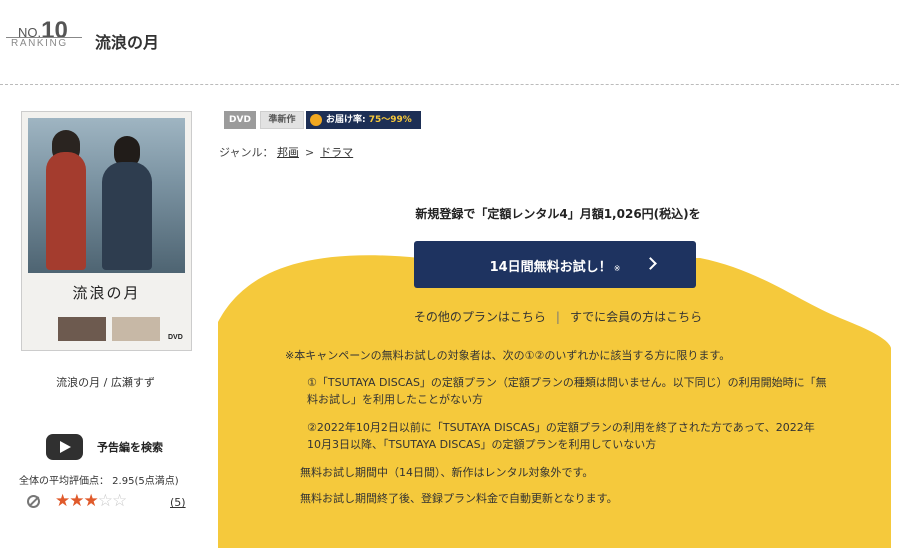 The image size is (899, 548). What do you see at coordinates (130, 447) in the screenshot?
I see `trailer-label: 予告編を検索` at bounding box center [130, 447].